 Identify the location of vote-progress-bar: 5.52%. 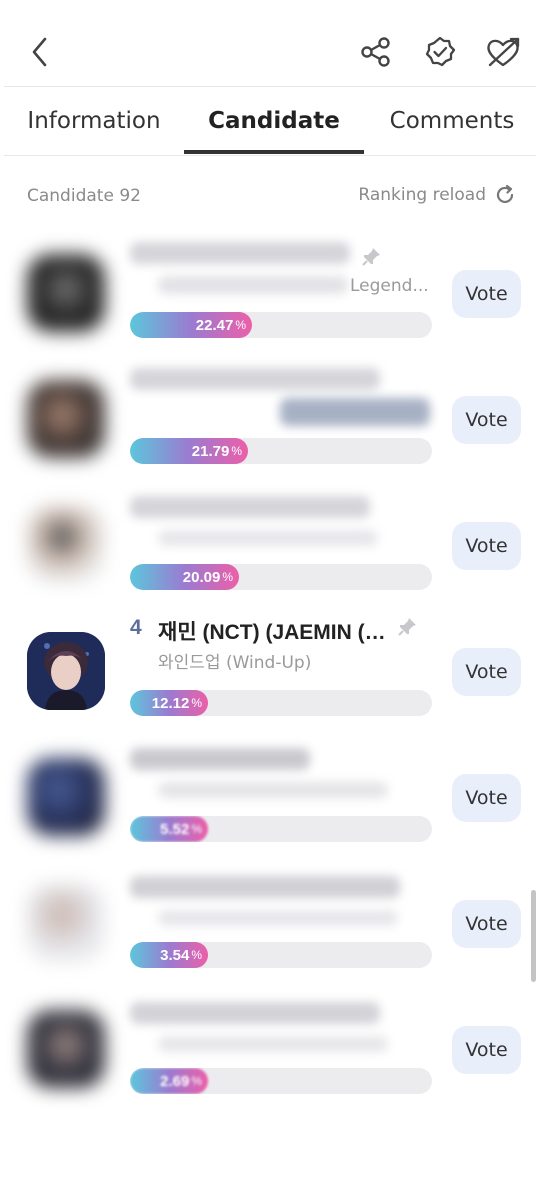
(281, 829).